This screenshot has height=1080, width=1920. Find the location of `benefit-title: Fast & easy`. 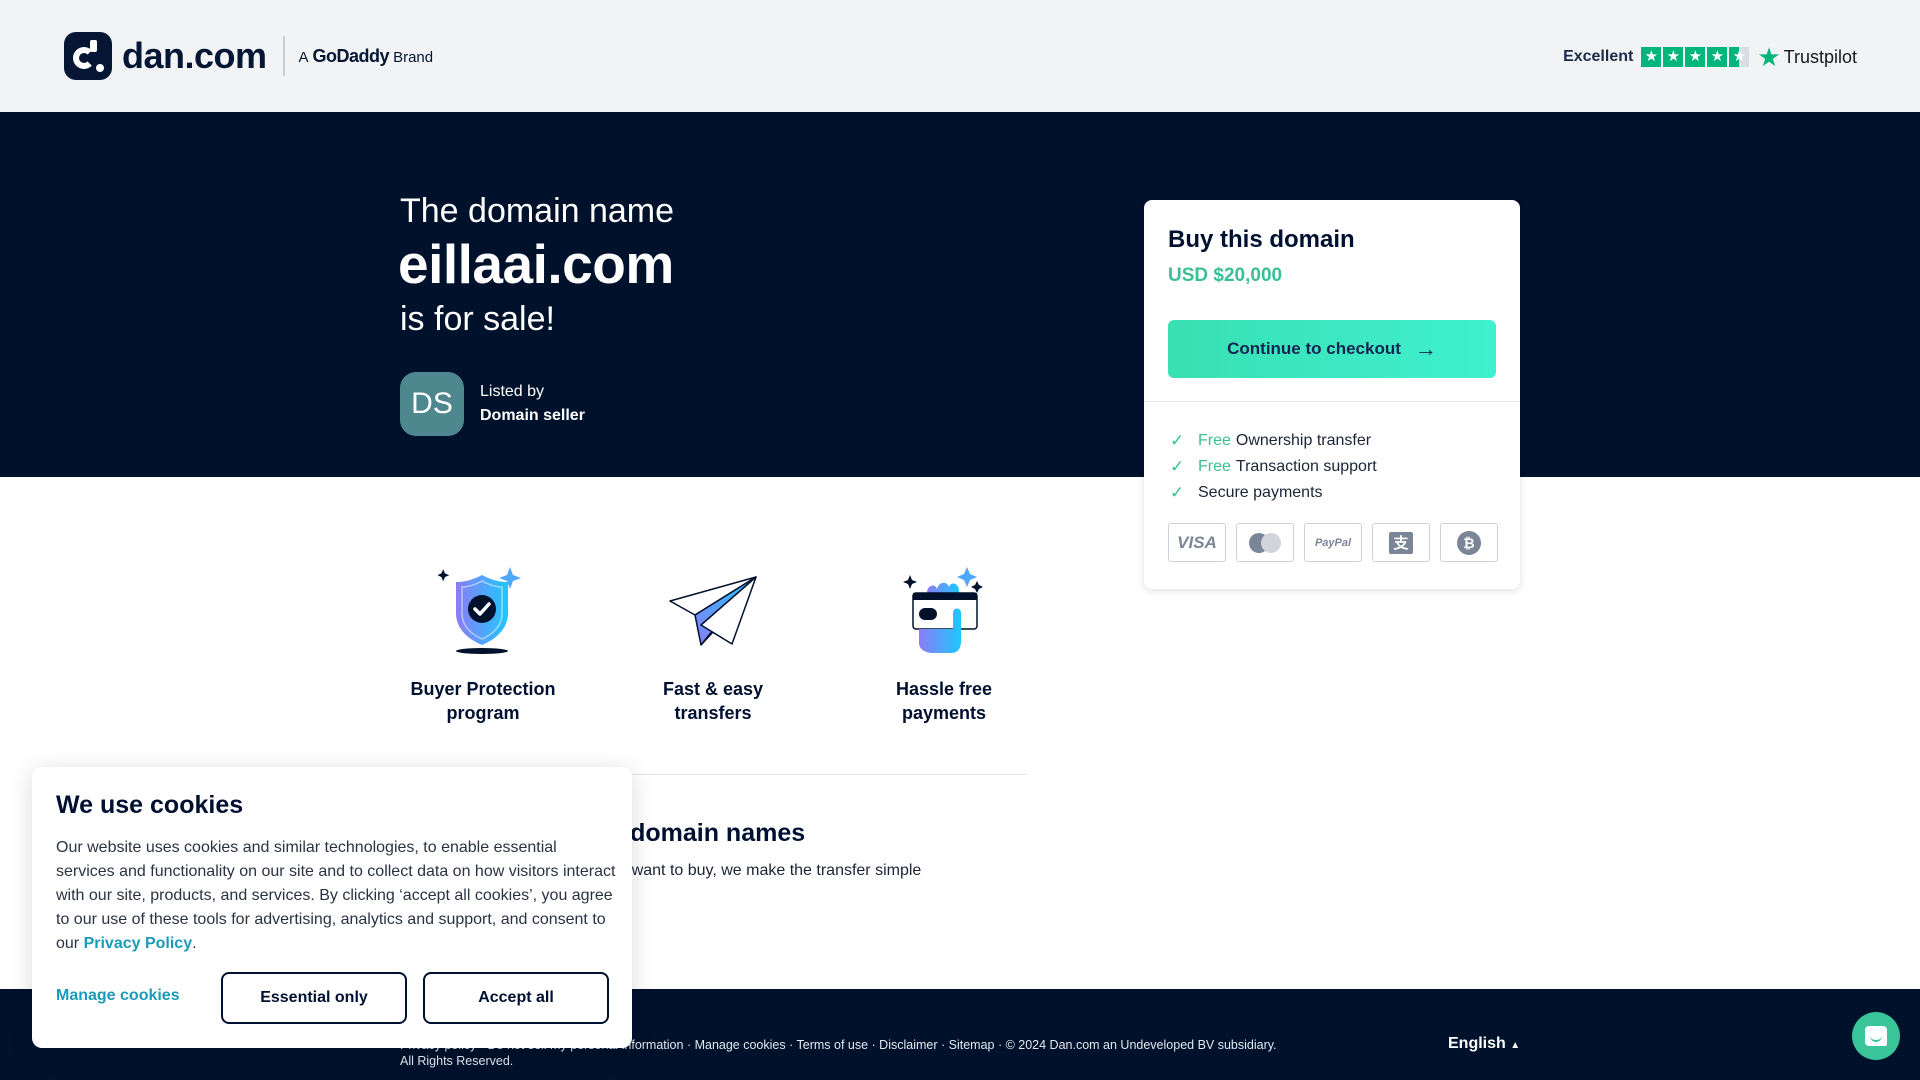

benefit-title: Fast & easy is located at coordinates (713, 689).